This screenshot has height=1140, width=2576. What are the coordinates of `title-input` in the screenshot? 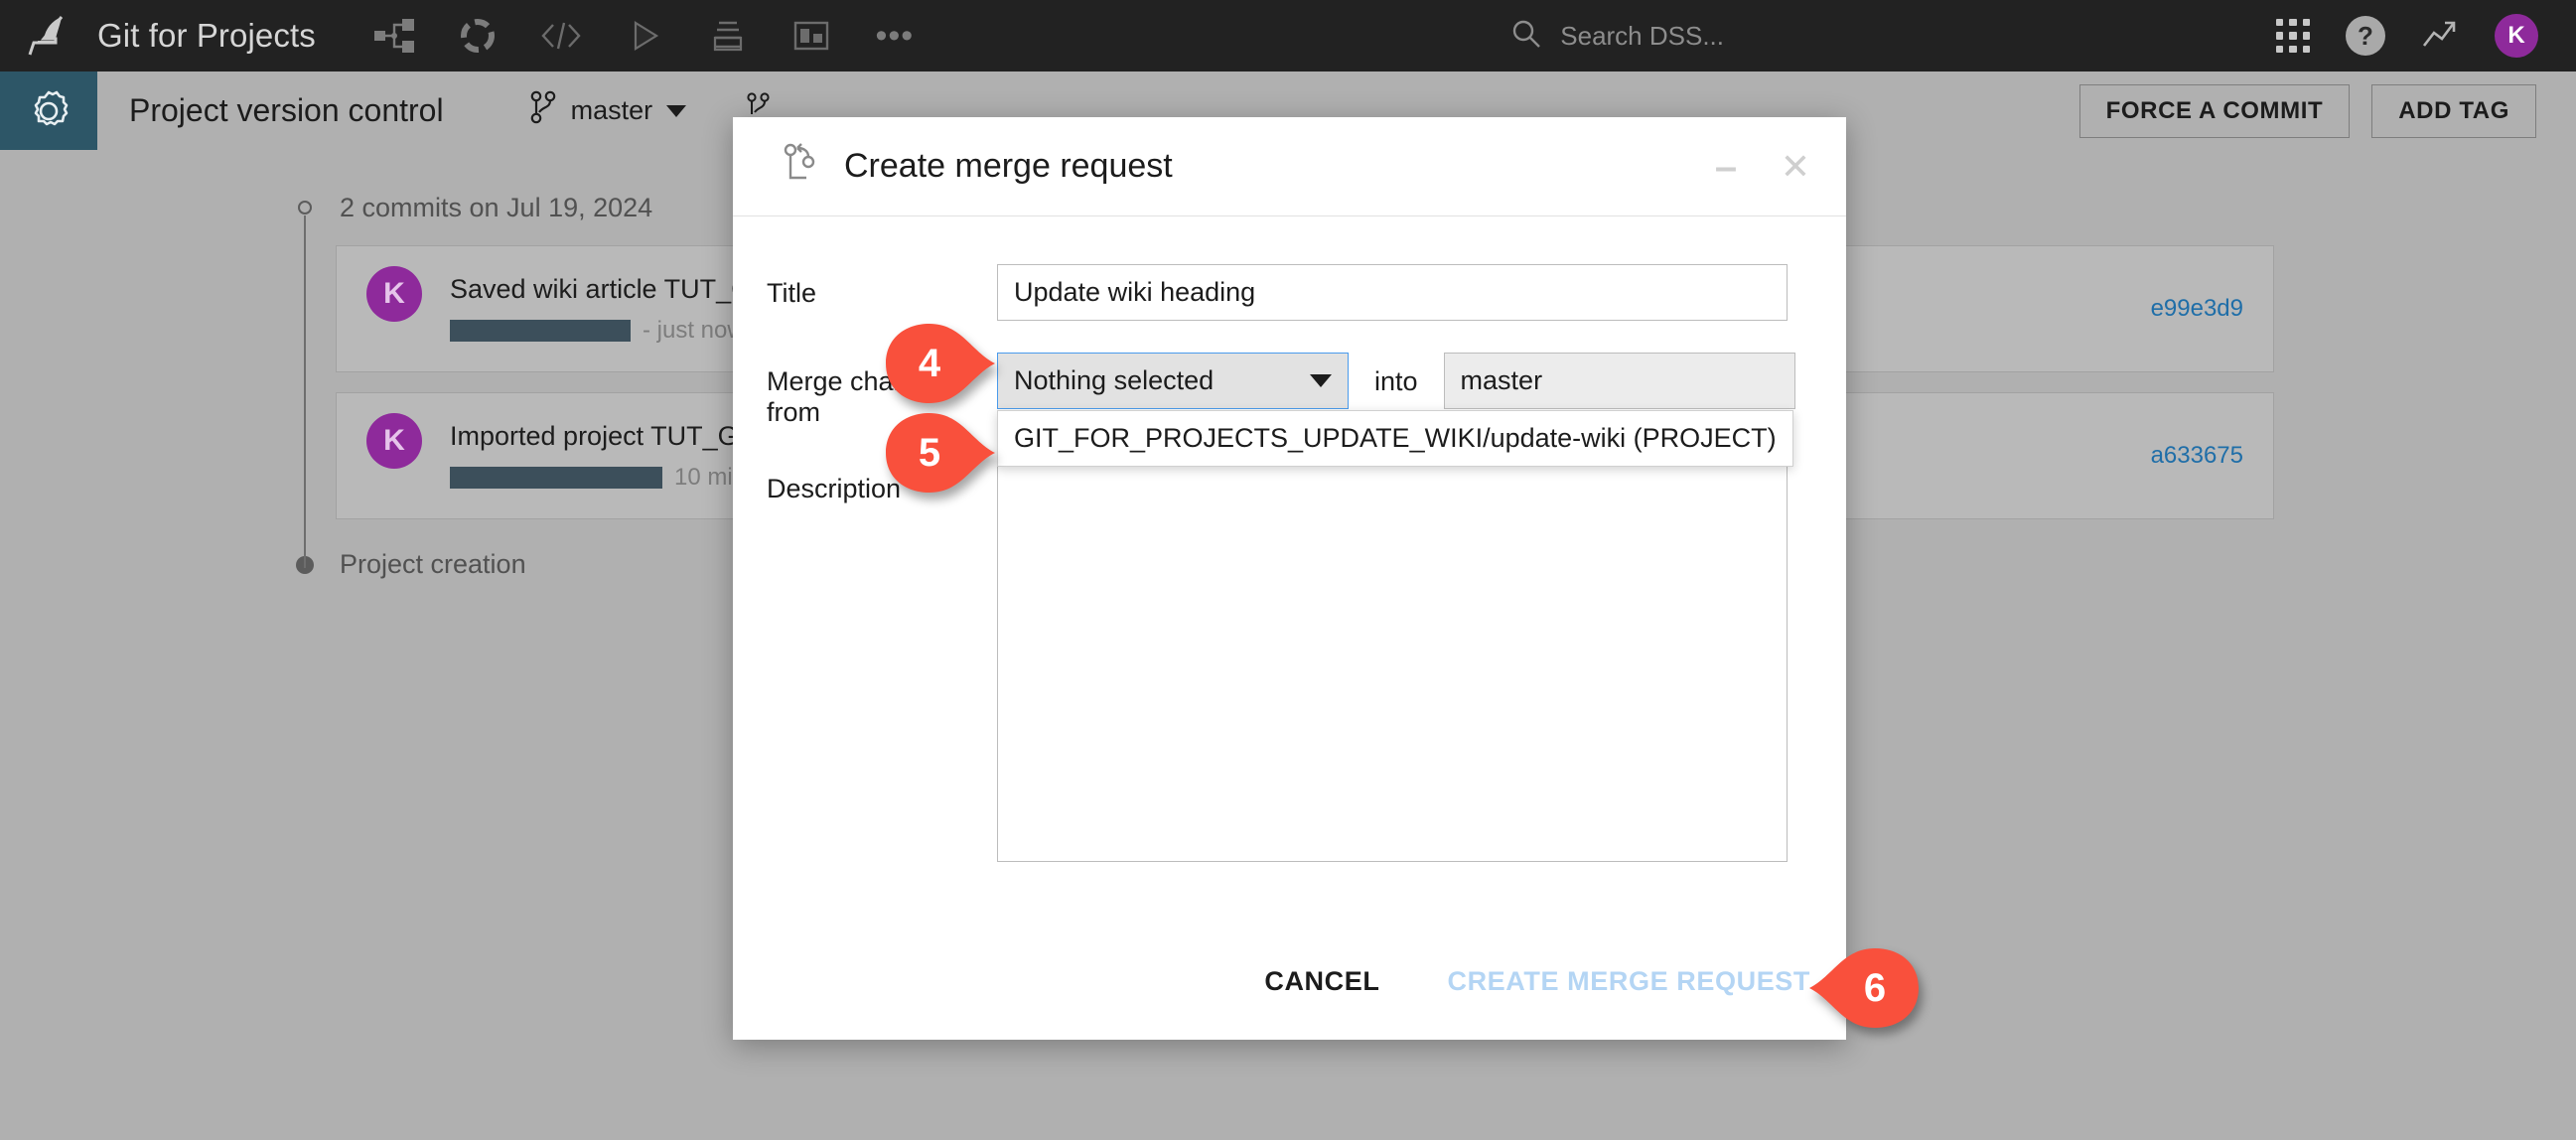 It's located at (1393, 292).